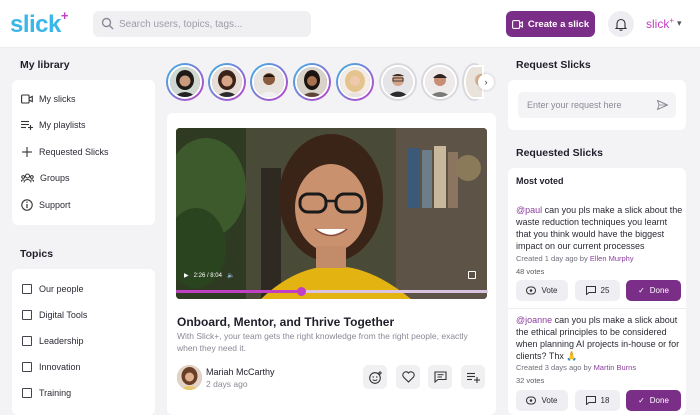 The image size is (700, 415). What do you see at coordinates (612, 258) in the screenshot?
I see `requester-name: Ellen Murphy` at bounding box center [612, 258].